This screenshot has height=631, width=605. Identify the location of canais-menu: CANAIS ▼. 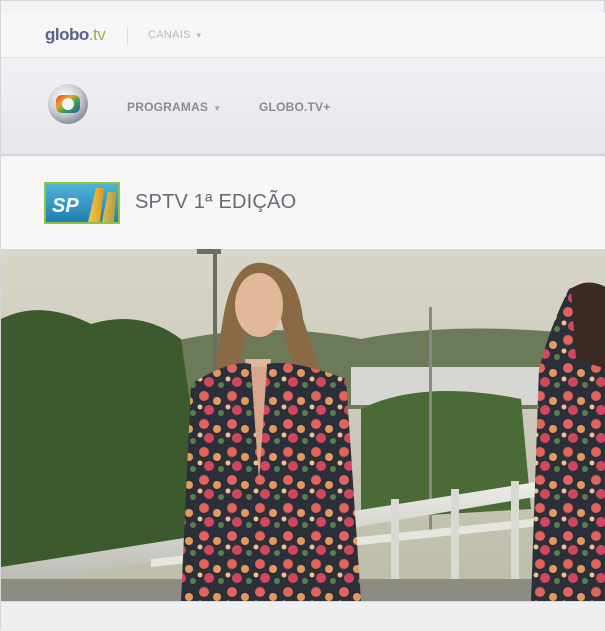
(175, 35).